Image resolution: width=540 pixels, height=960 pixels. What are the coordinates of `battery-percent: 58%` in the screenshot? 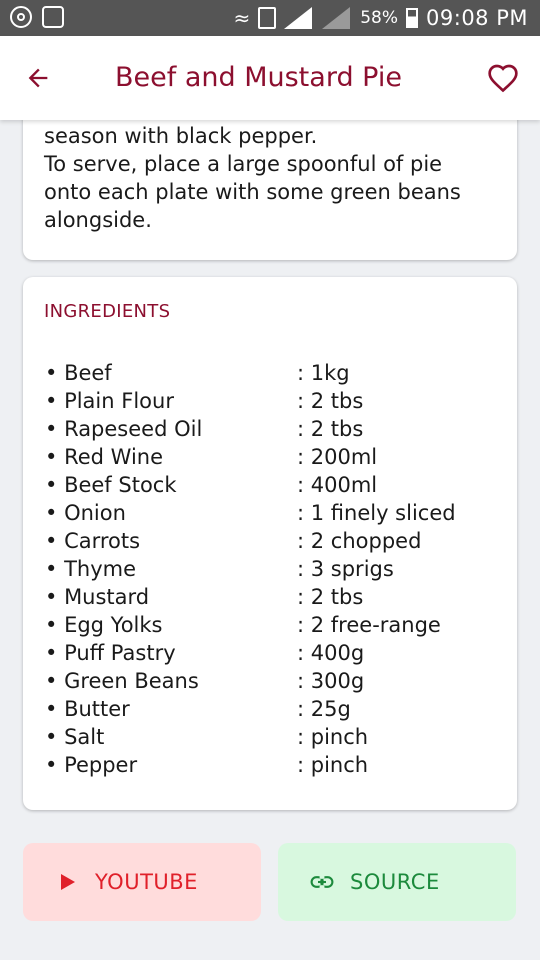 It's located at (379, 18).